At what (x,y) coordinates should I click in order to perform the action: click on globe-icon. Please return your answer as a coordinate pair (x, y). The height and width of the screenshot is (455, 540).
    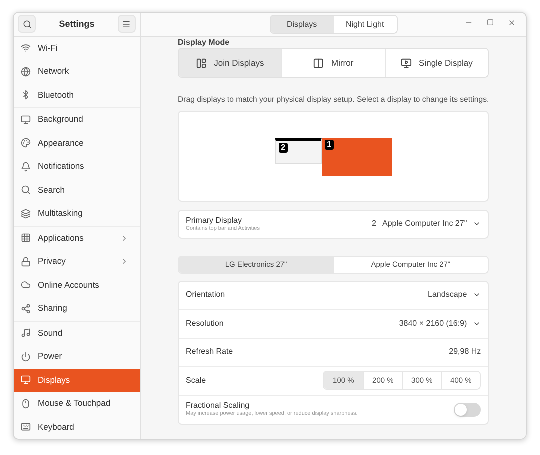
    Looking at the image, I should click on (26, 71).